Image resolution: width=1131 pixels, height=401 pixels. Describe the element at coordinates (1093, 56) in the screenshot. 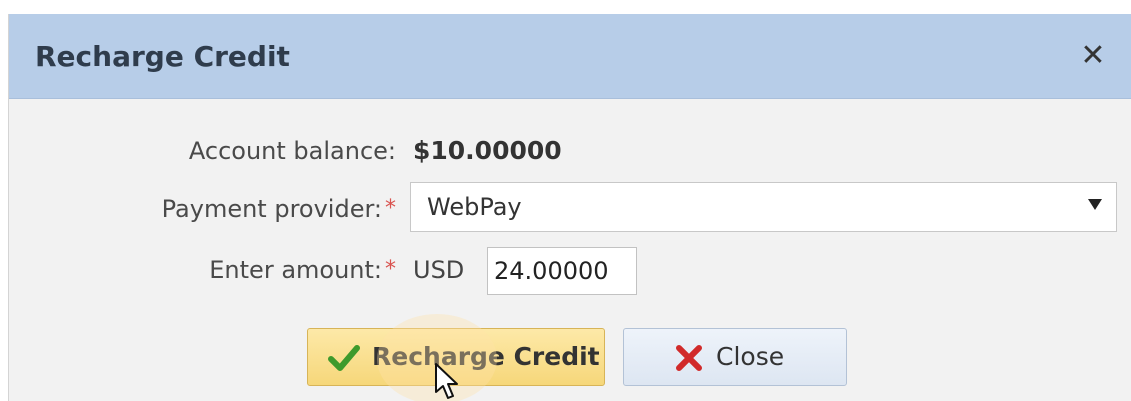

I see `close-icon: ✕` at that location.